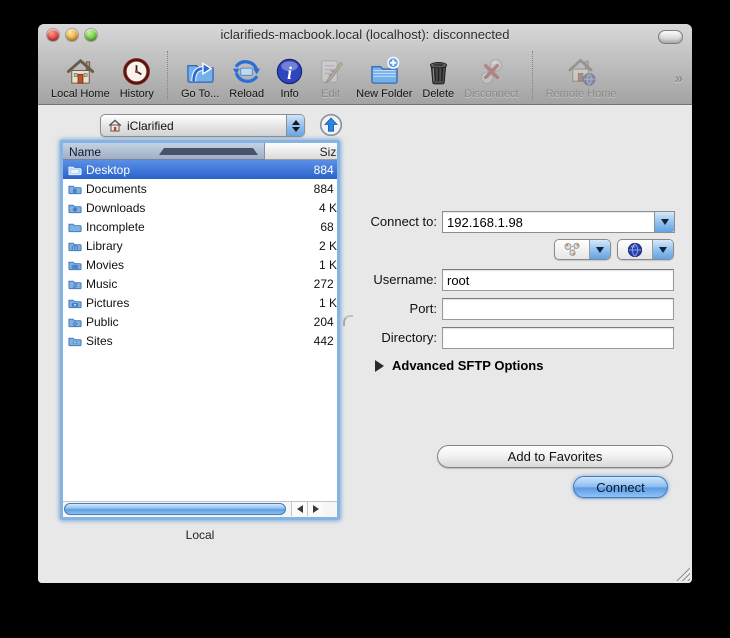  I want to click on house-icon, so click(80, 71).